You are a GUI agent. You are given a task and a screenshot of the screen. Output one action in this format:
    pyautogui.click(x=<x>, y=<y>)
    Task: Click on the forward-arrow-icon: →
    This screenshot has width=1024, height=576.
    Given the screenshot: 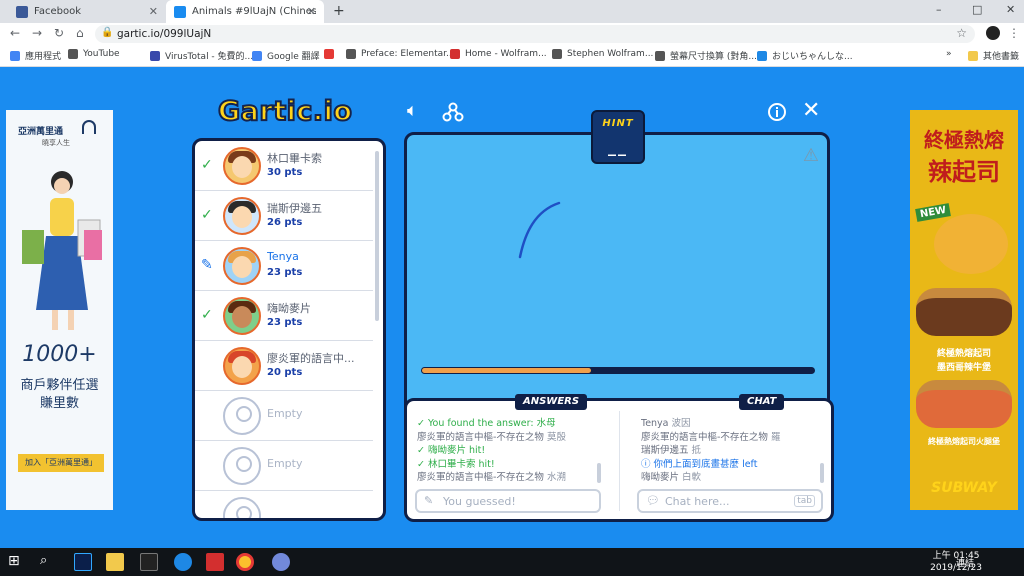 What is the action you would take?
    pyautogui.click(x=37, y=33)
    